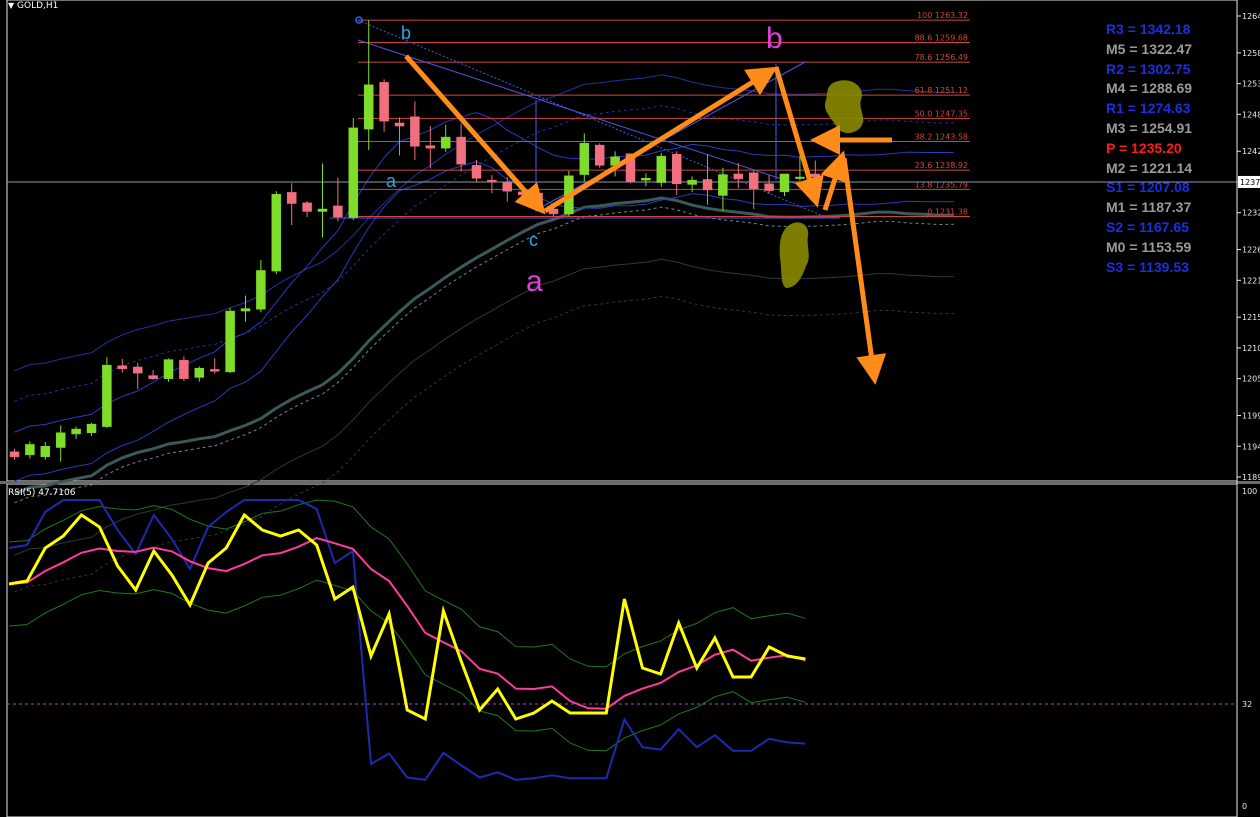 The height and width of the screenshot is (817, 1260). Describe the element at coordinates (1250, 182) in the screenshot. I see `current-price-tag-text: 1237` at that location.